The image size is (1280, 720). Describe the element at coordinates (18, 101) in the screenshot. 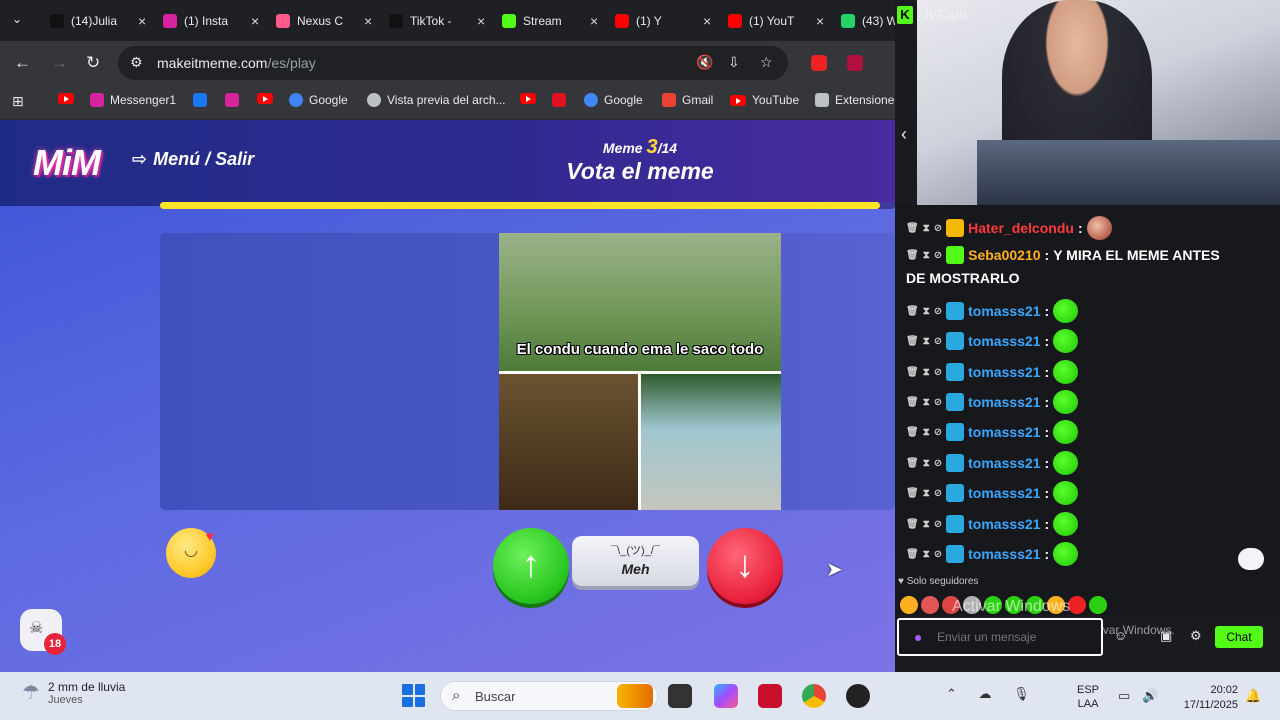

I see `apps-grid-icon: ⊞` at that location.